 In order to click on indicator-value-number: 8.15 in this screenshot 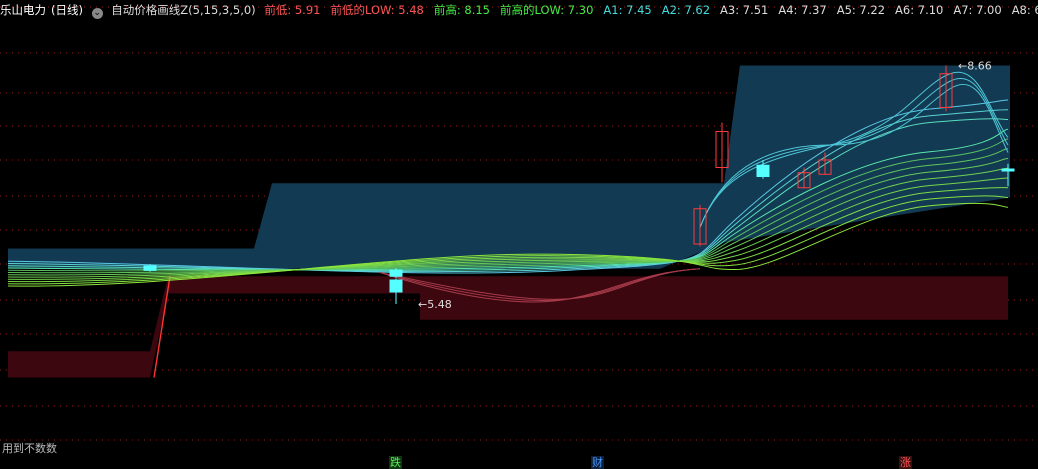, I will do `click(477, 10)`.